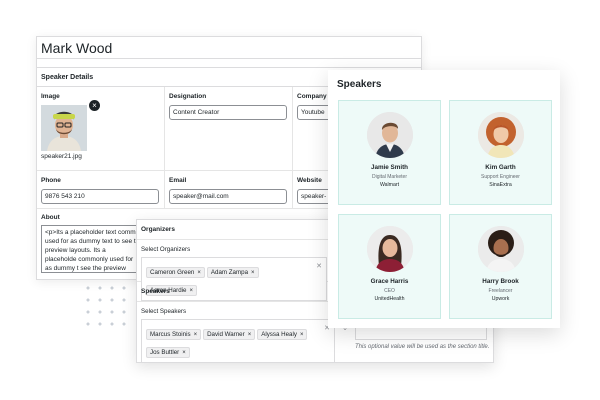 Image resolution: width=600 pixels, height=400 pixels. I want to click on close-circle-icon: ×, so click(94, 105).